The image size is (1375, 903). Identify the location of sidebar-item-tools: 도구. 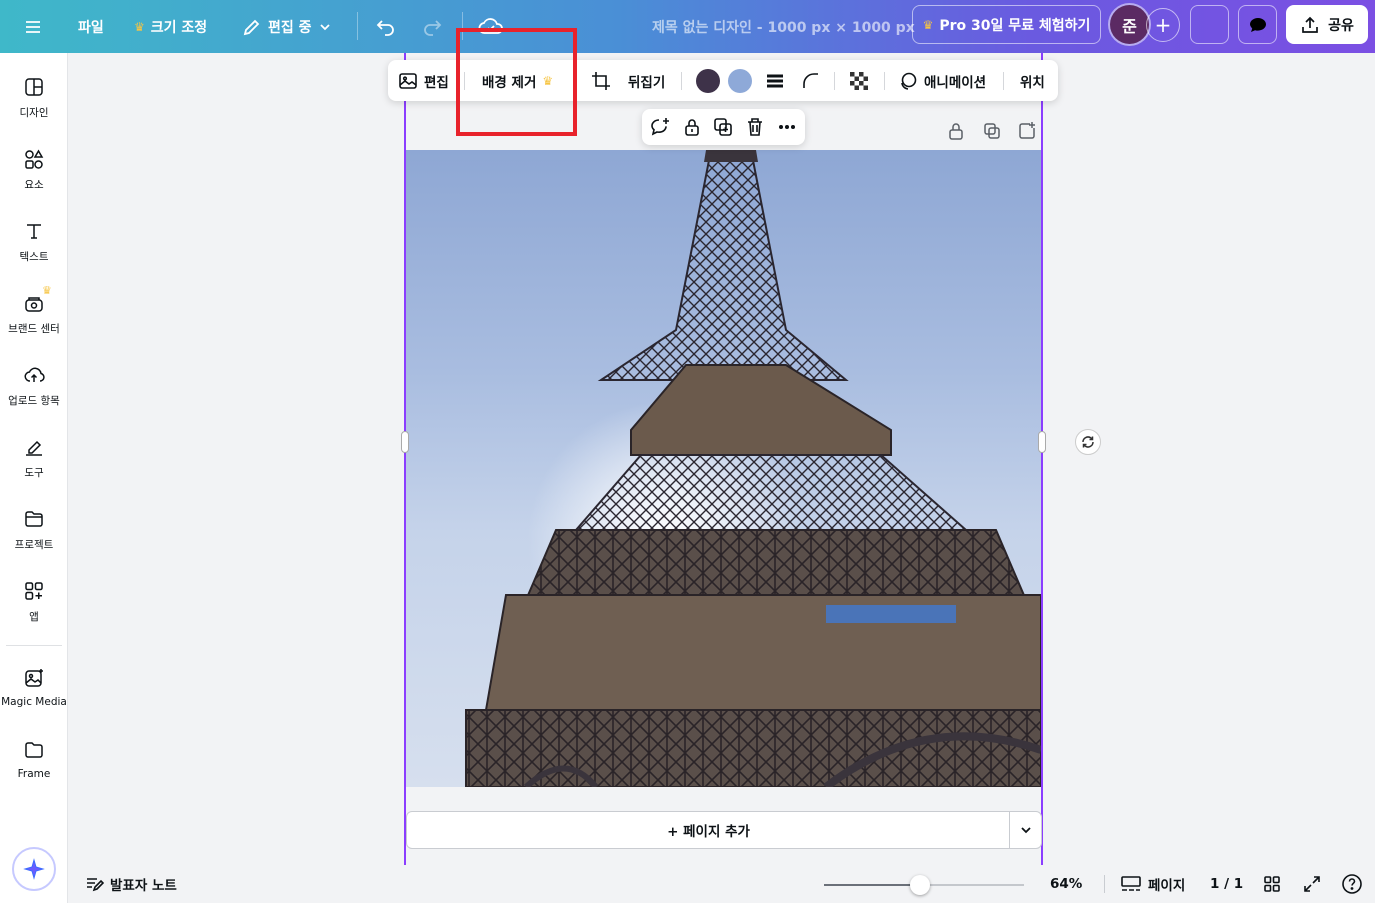
(34, 458).